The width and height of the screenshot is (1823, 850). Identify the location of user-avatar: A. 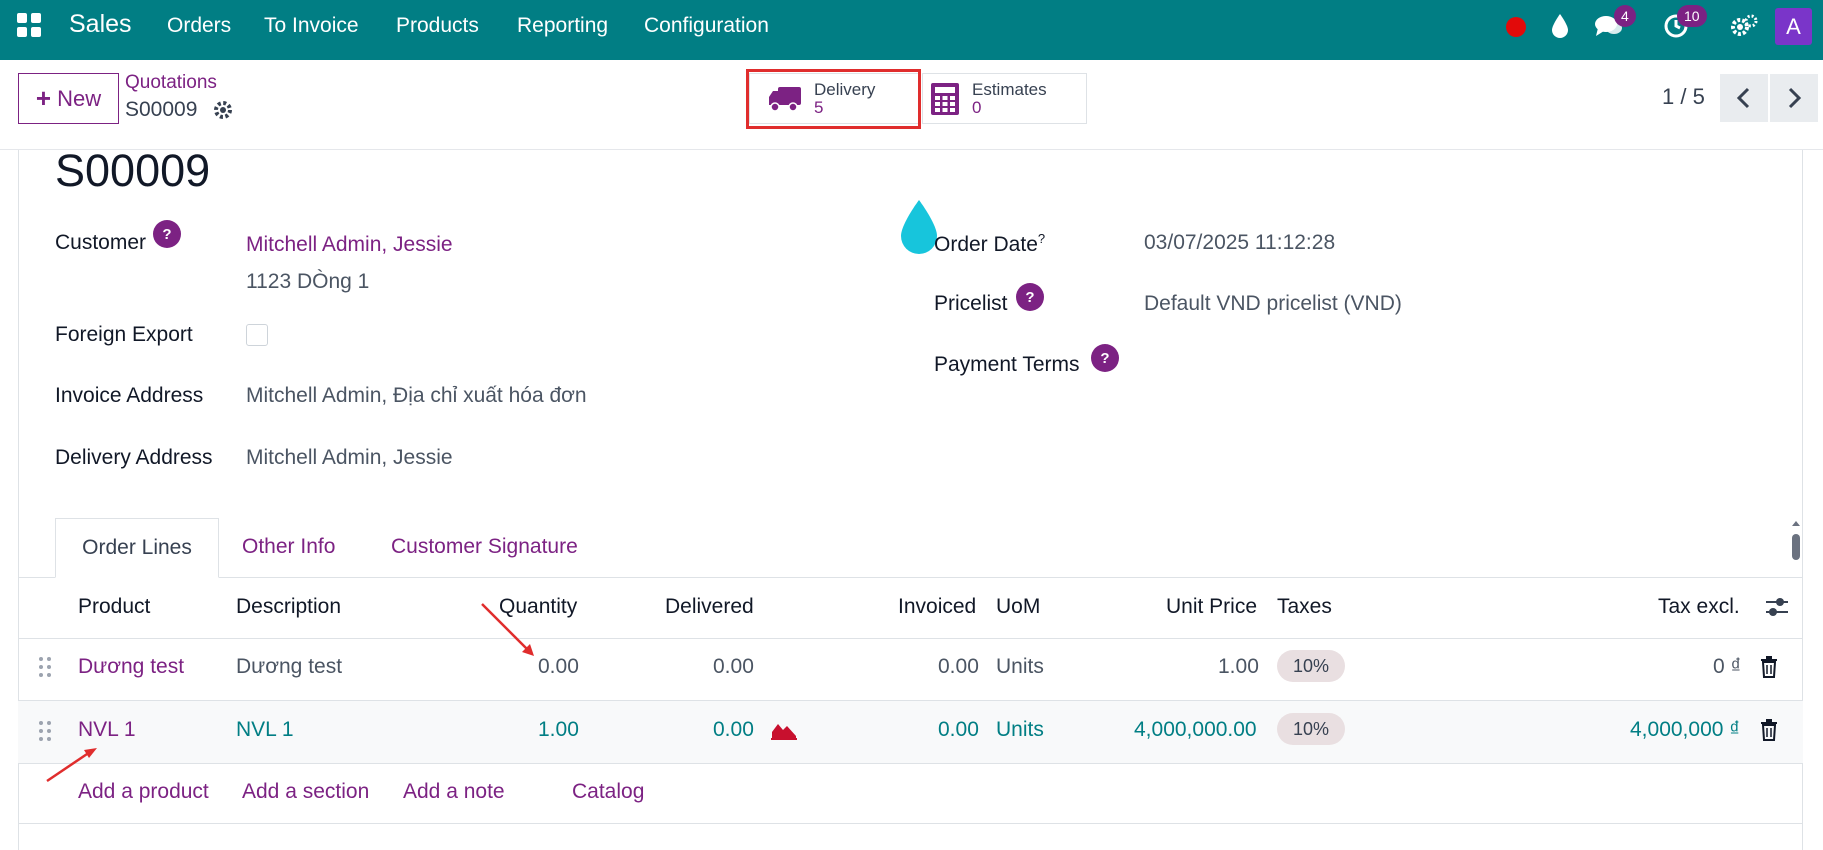
(1793, 26).